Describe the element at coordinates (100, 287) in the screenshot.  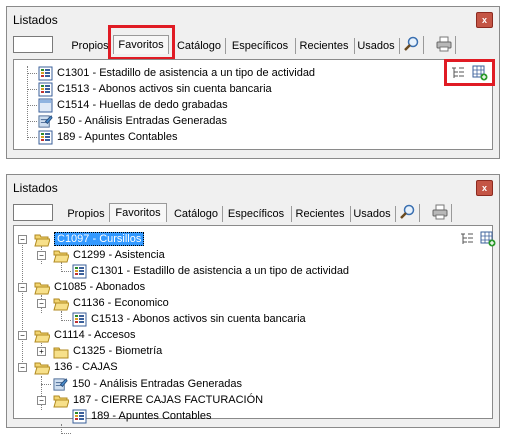
I see `tree-item-label: C1085 - Abonados` at that location.